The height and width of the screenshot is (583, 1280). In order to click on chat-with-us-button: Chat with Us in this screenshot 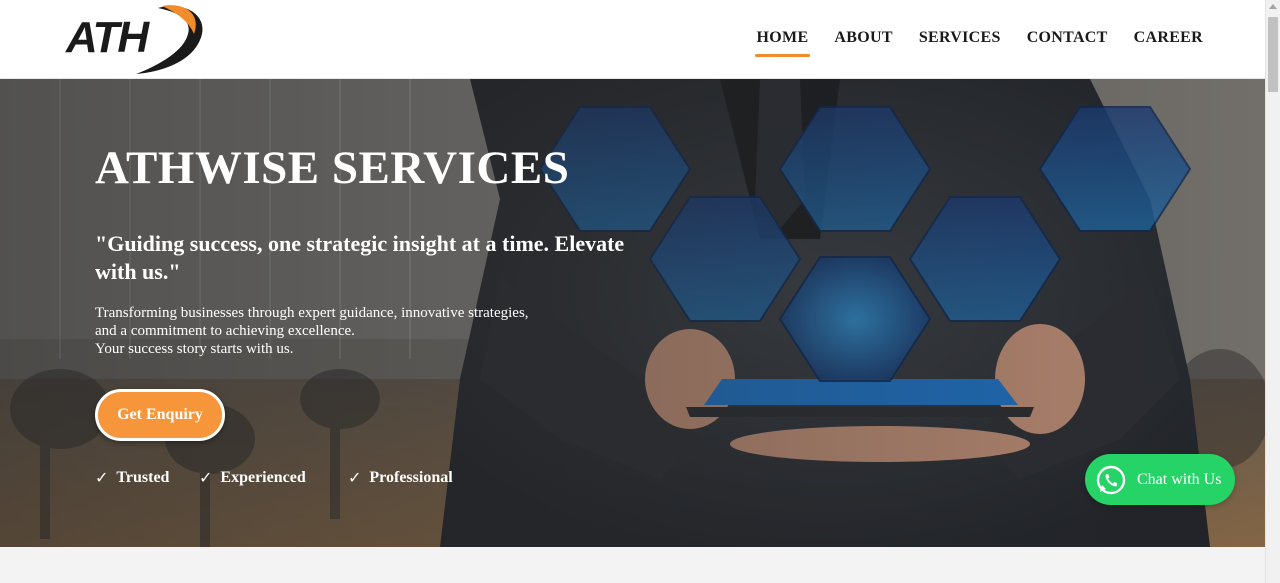, I will do `click(1160, 479)`.